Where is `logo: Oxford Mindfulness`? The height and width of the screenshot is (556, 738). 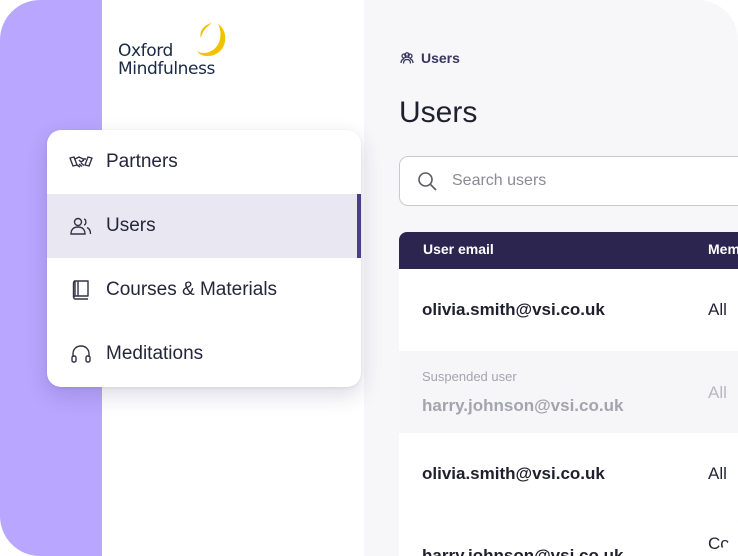 logo: Oxford Mindfulness is located at coordinates (178, 50).